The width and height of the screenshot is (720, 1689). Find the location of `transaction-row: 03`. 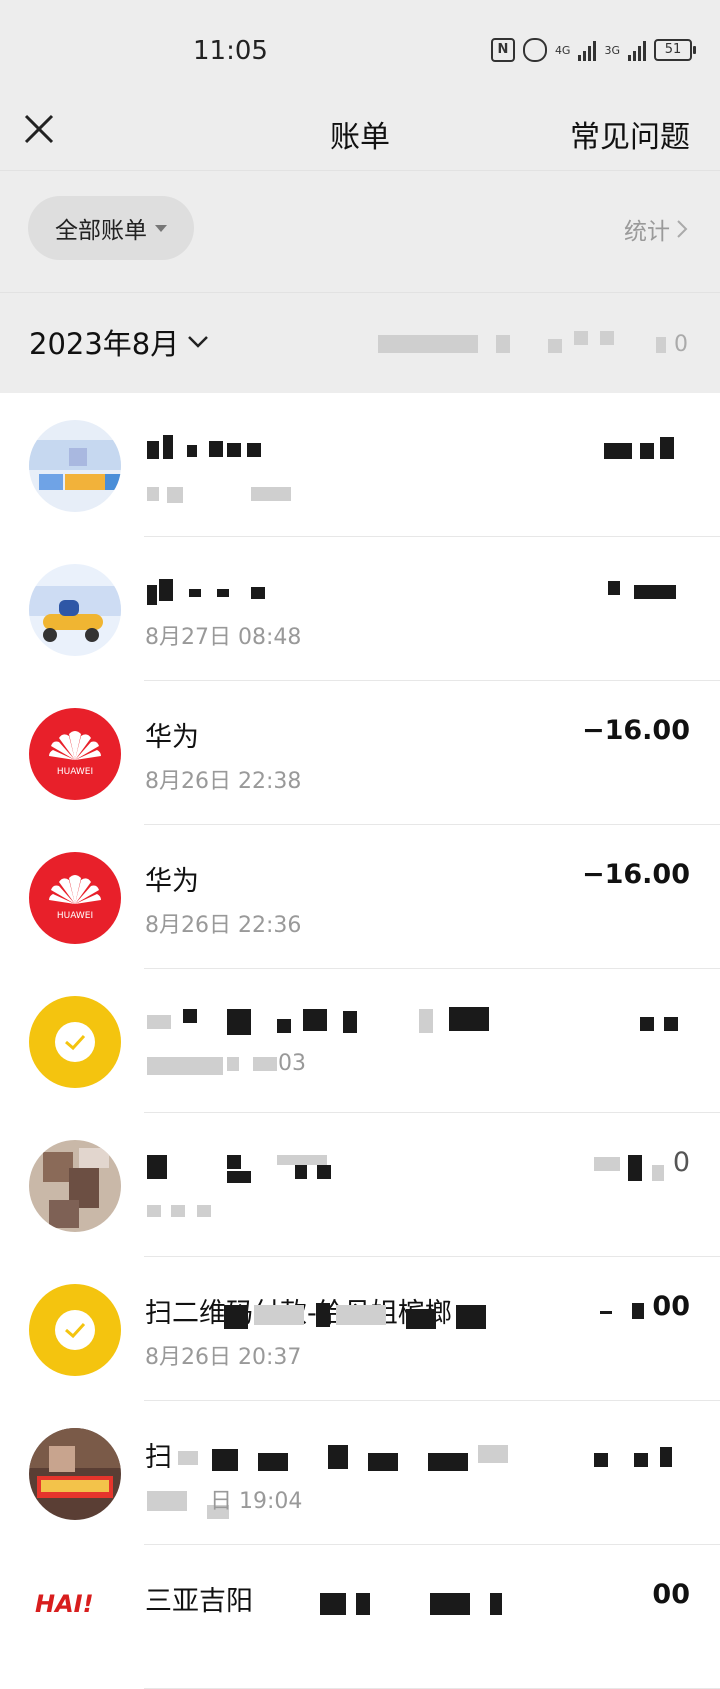

transaction-row: 03 is located at coordinates (360, 1041).